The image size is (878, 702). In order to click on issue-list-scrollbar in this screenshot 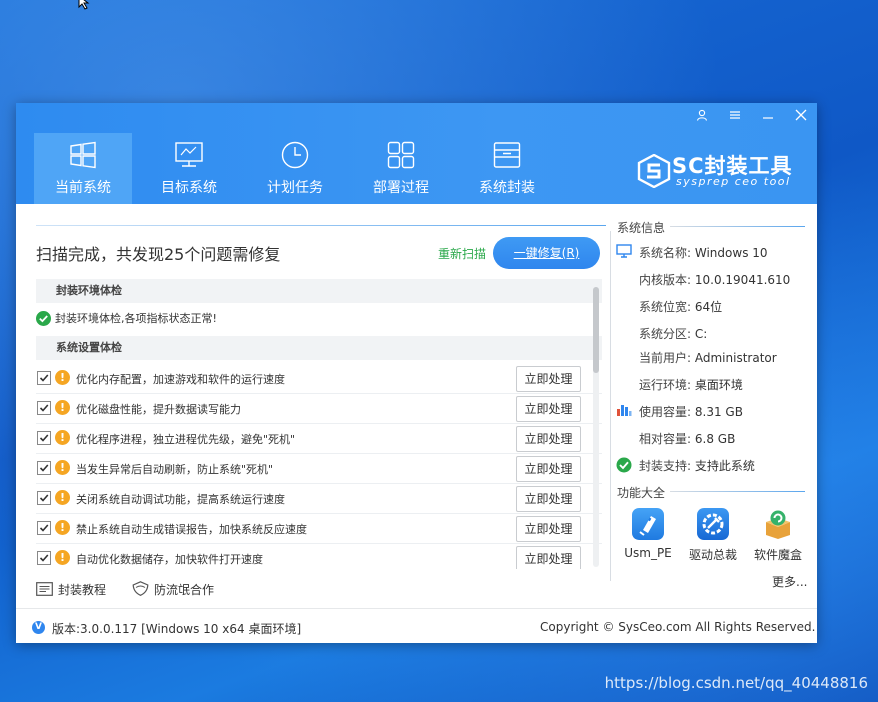, I will do `click(596, 427)`.